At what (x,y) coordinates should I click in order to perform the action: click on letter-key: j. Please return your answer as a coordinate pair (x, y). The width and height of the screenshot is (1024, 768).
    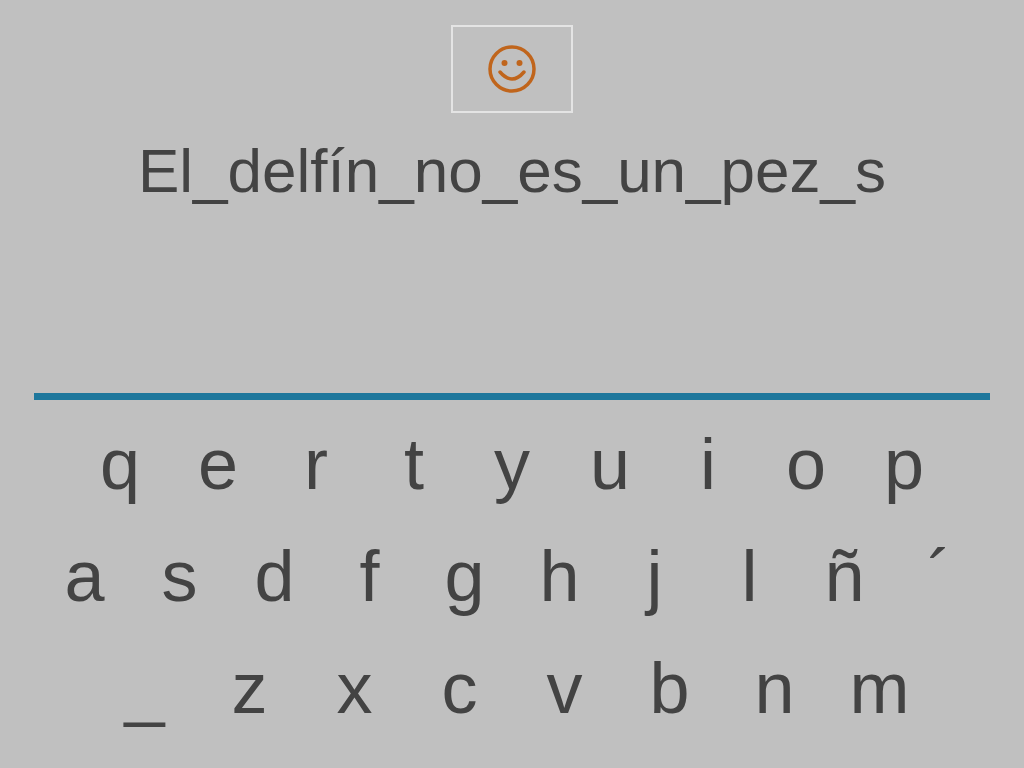
    Looking at the image, I should click on (654, 576).